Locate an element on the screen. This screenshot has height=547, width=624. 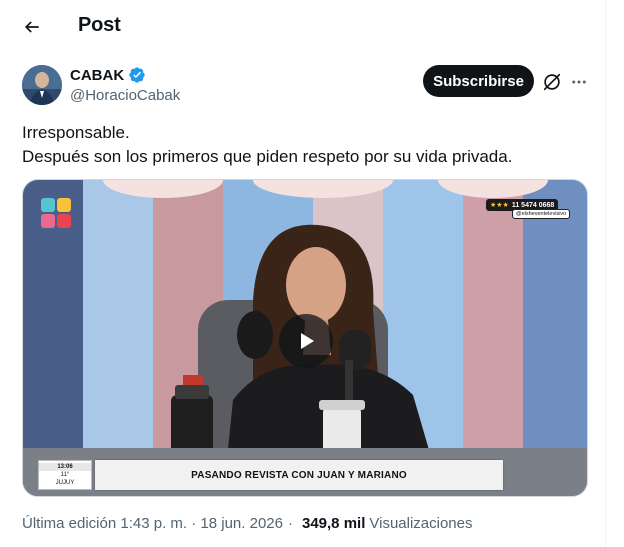
arrow-left-icon is located at coordinates (31, 27).